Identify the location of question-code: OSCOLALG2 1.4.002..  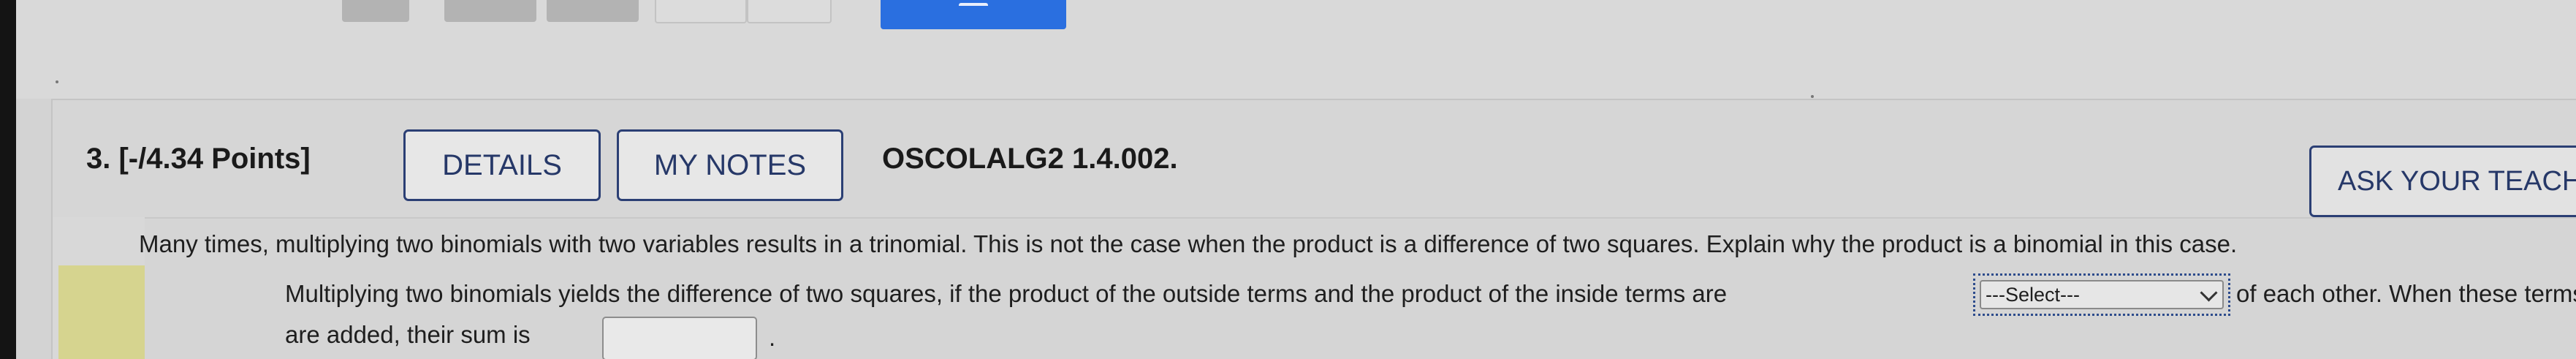
(1030, 159).